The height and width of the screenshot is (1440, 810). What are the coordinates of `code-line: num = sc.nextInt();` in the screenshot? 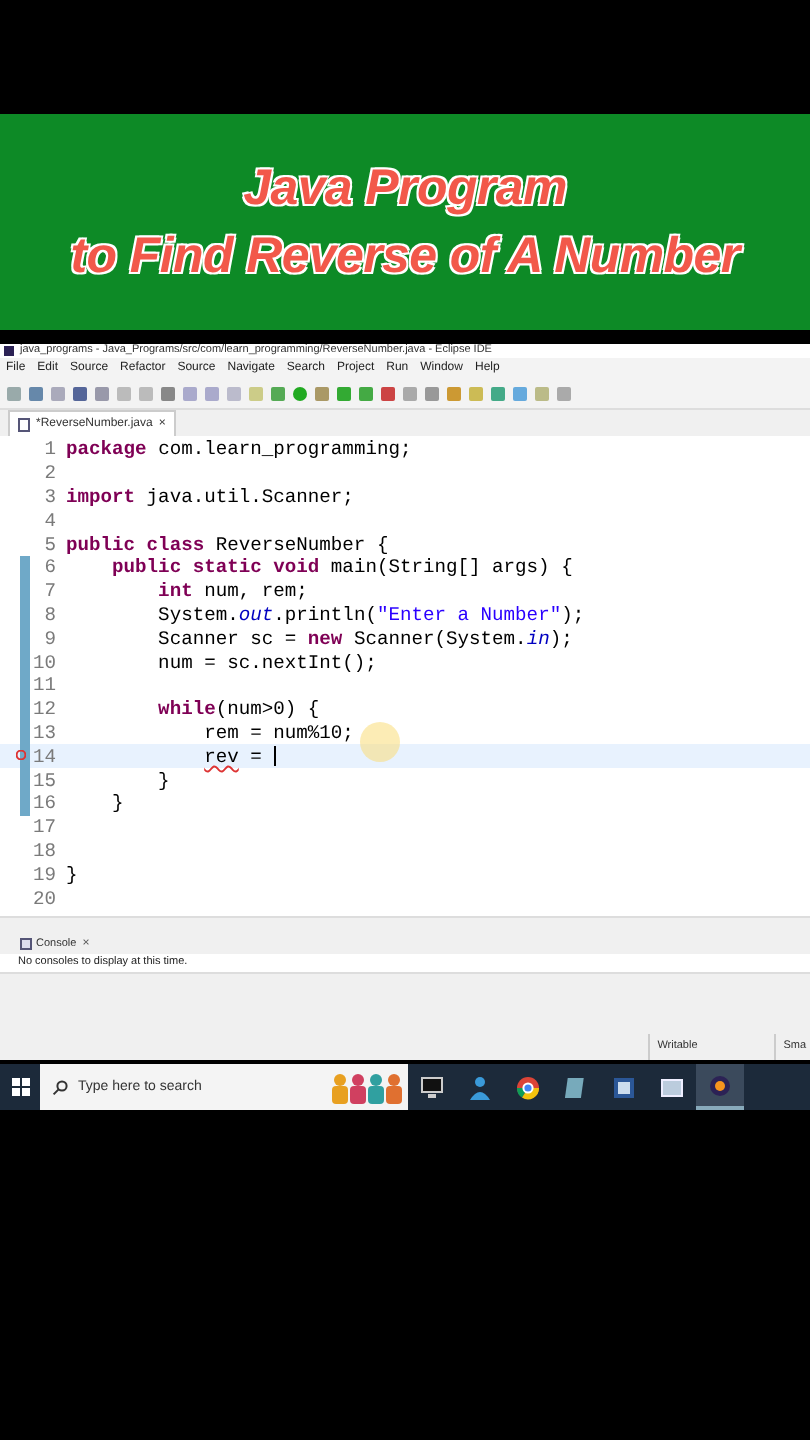 It's located at (266, 662).